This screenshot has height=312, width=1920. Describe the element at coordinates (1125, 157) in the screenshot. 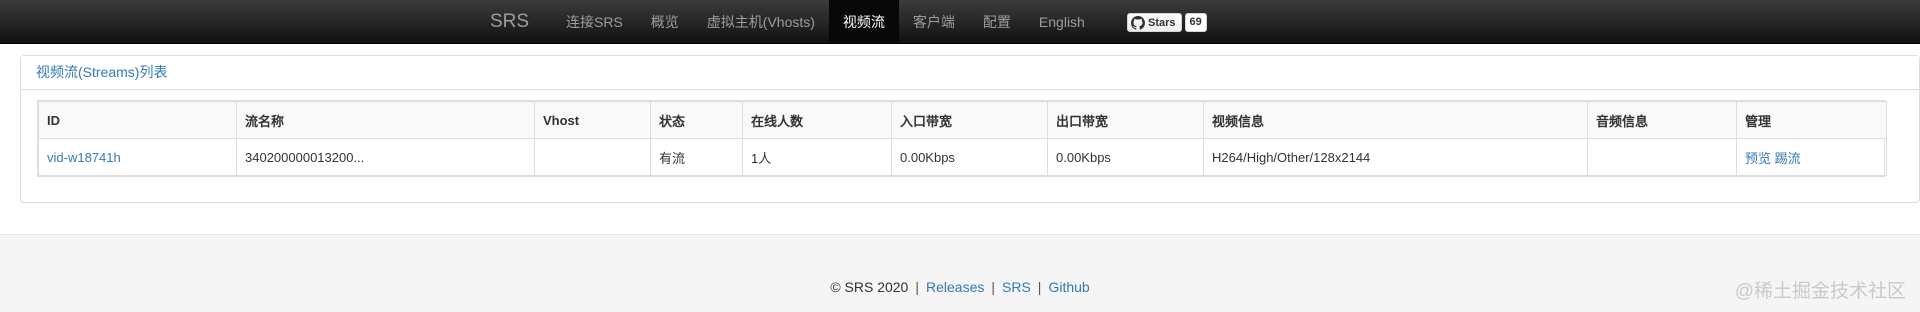

I see `stream-out-bandwidth-cell: 0.00Kbps` at that location.